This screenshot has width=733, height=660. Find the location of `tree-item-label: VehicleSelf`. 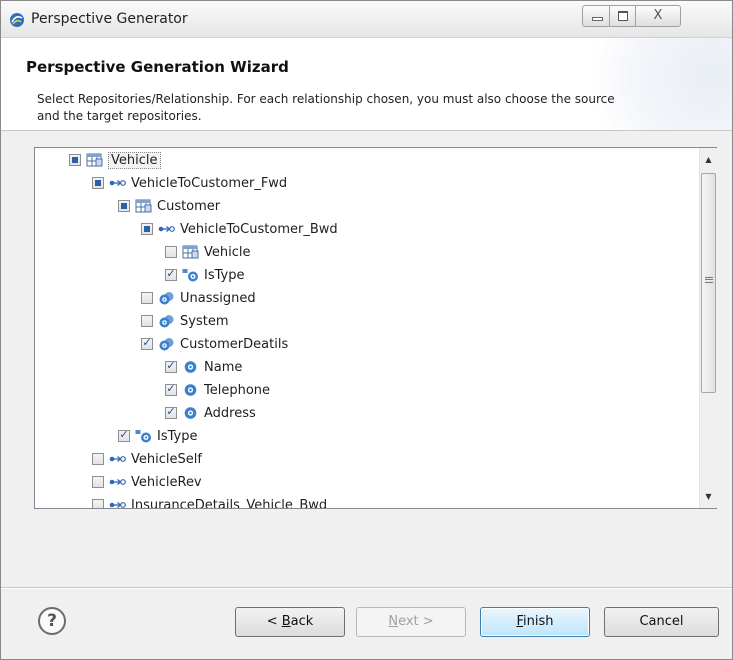

tree-item-label: VehicleSelf is located at coordinates (166, 459).